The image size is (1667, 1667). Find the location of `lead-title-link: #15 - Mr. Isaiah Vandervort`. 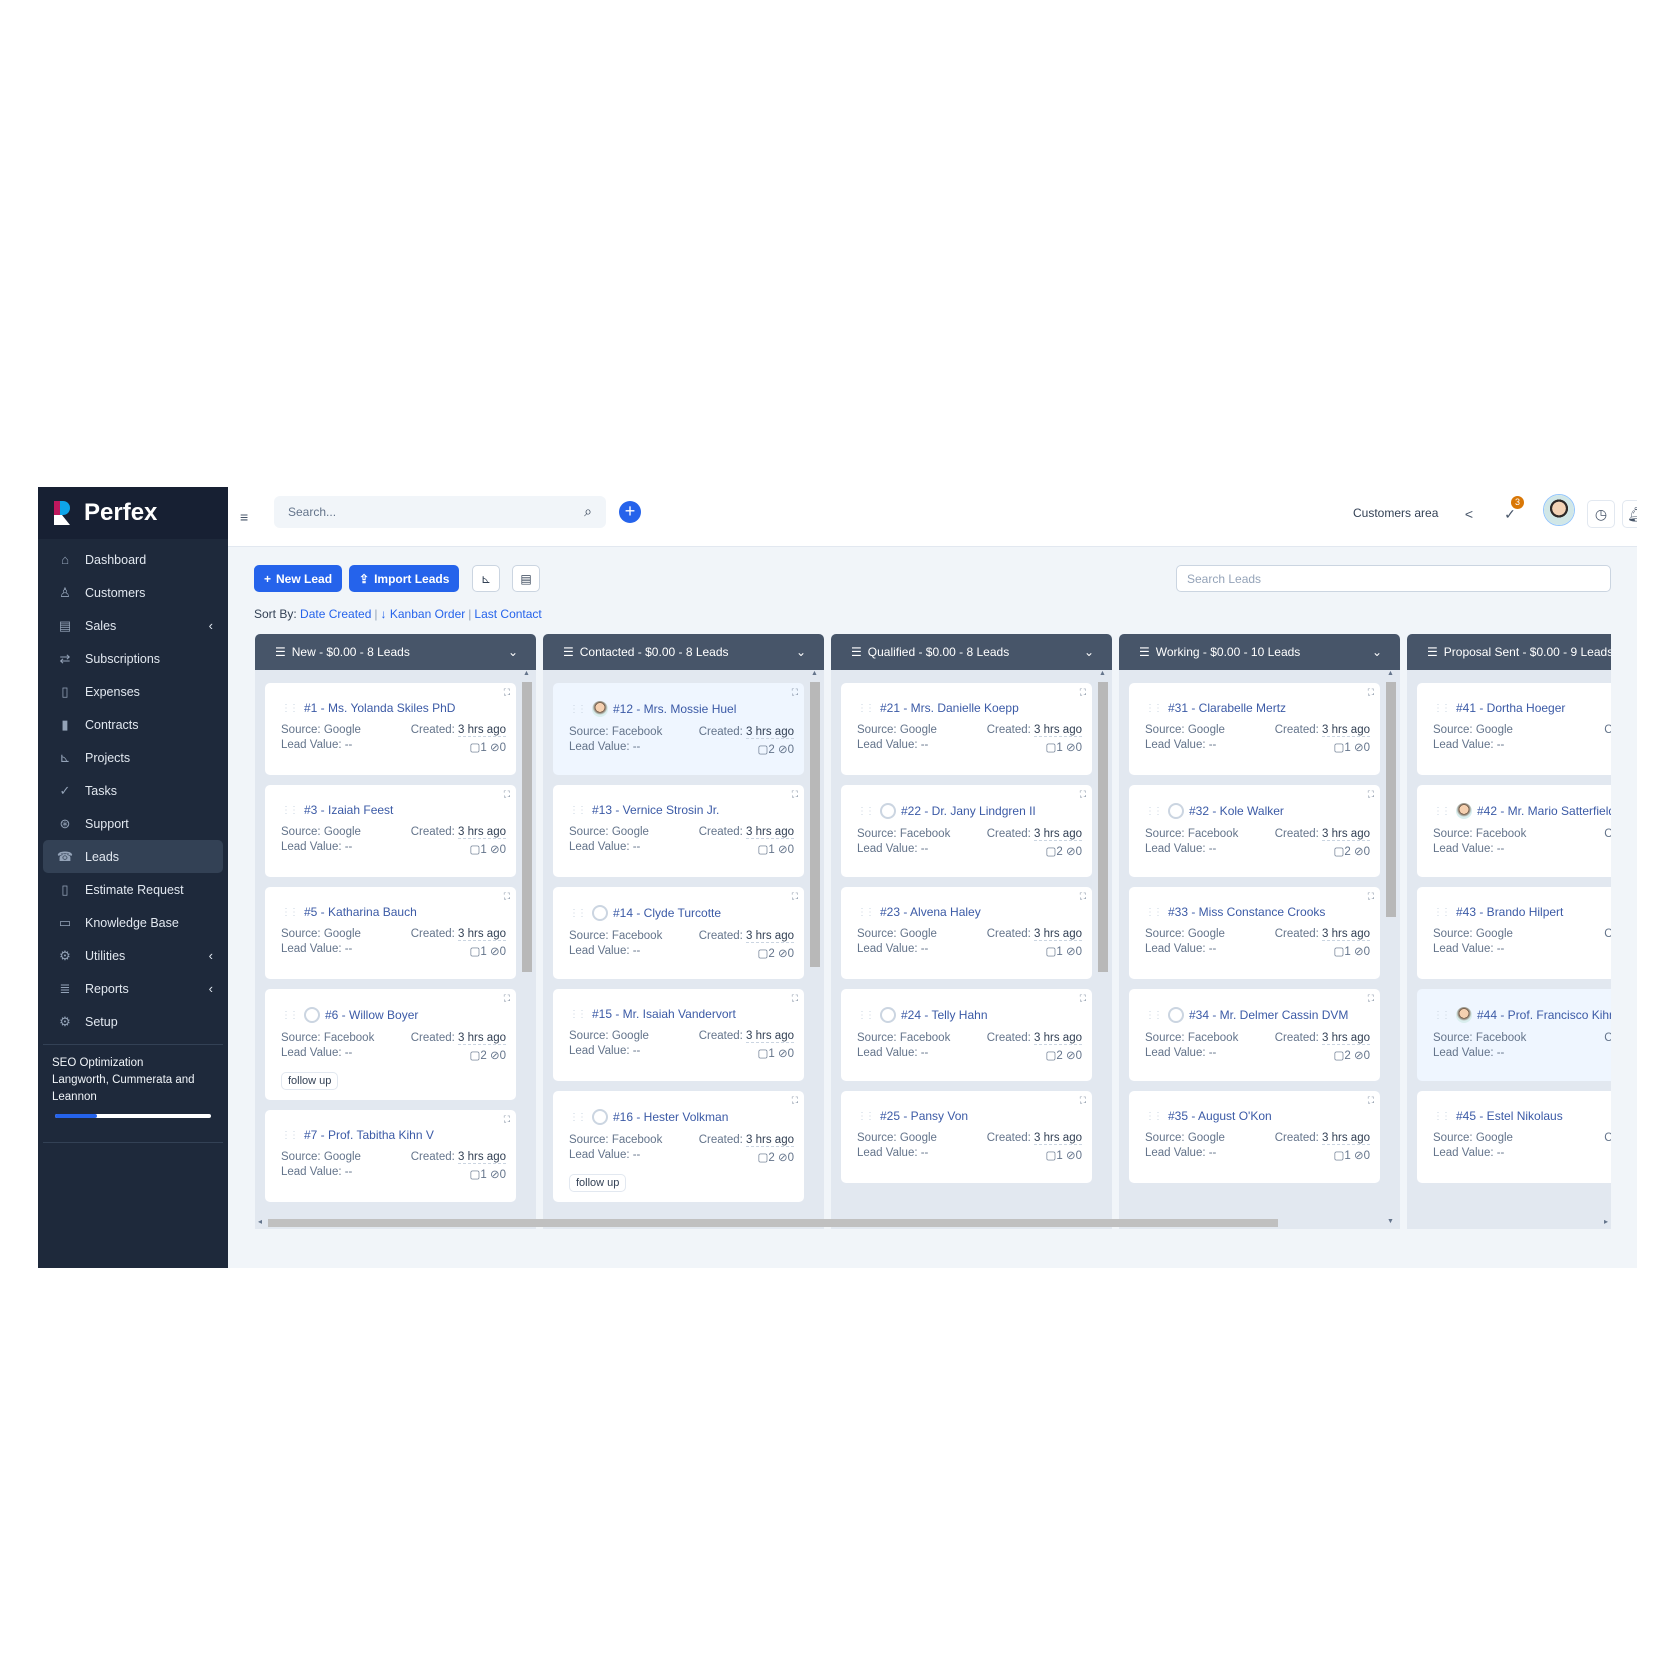

lead-title-link: #15 - Mr. Isaiah Vandervort is located at coordinates (664, 1014).